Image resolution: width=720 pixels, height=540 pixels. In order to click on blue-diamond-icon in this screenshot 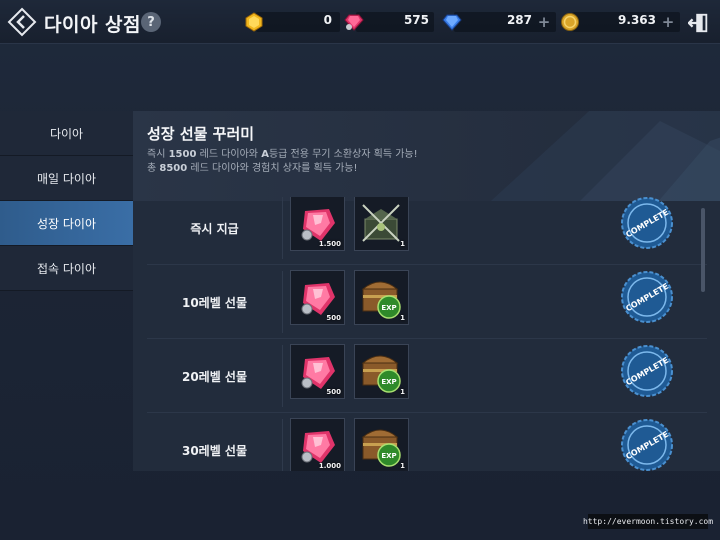, I will do `click(452, 22)`.